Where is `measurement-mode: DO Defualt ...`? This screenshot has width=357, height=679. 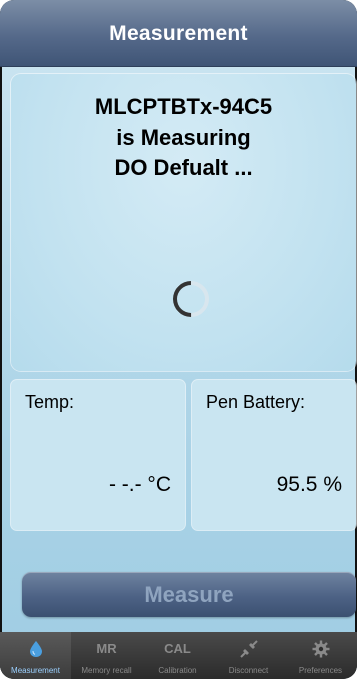 measurement-mode: DO Defualt ... is located at coordinates (183, 167).